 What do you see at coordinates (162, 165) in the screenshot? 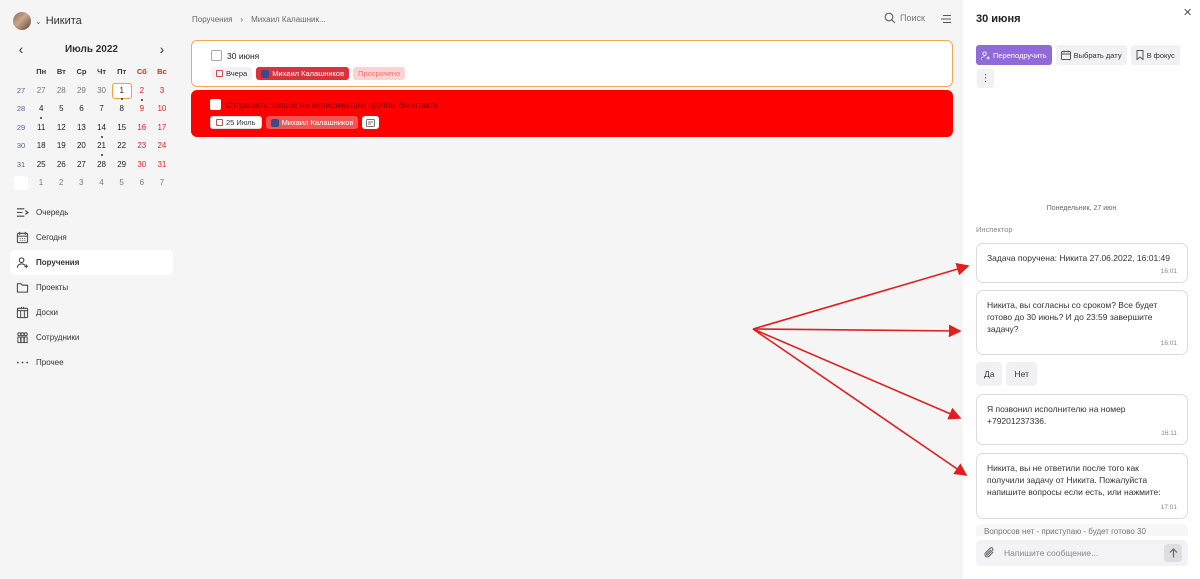
I see `calendar-day: 31` at bounding box center [162, 165].